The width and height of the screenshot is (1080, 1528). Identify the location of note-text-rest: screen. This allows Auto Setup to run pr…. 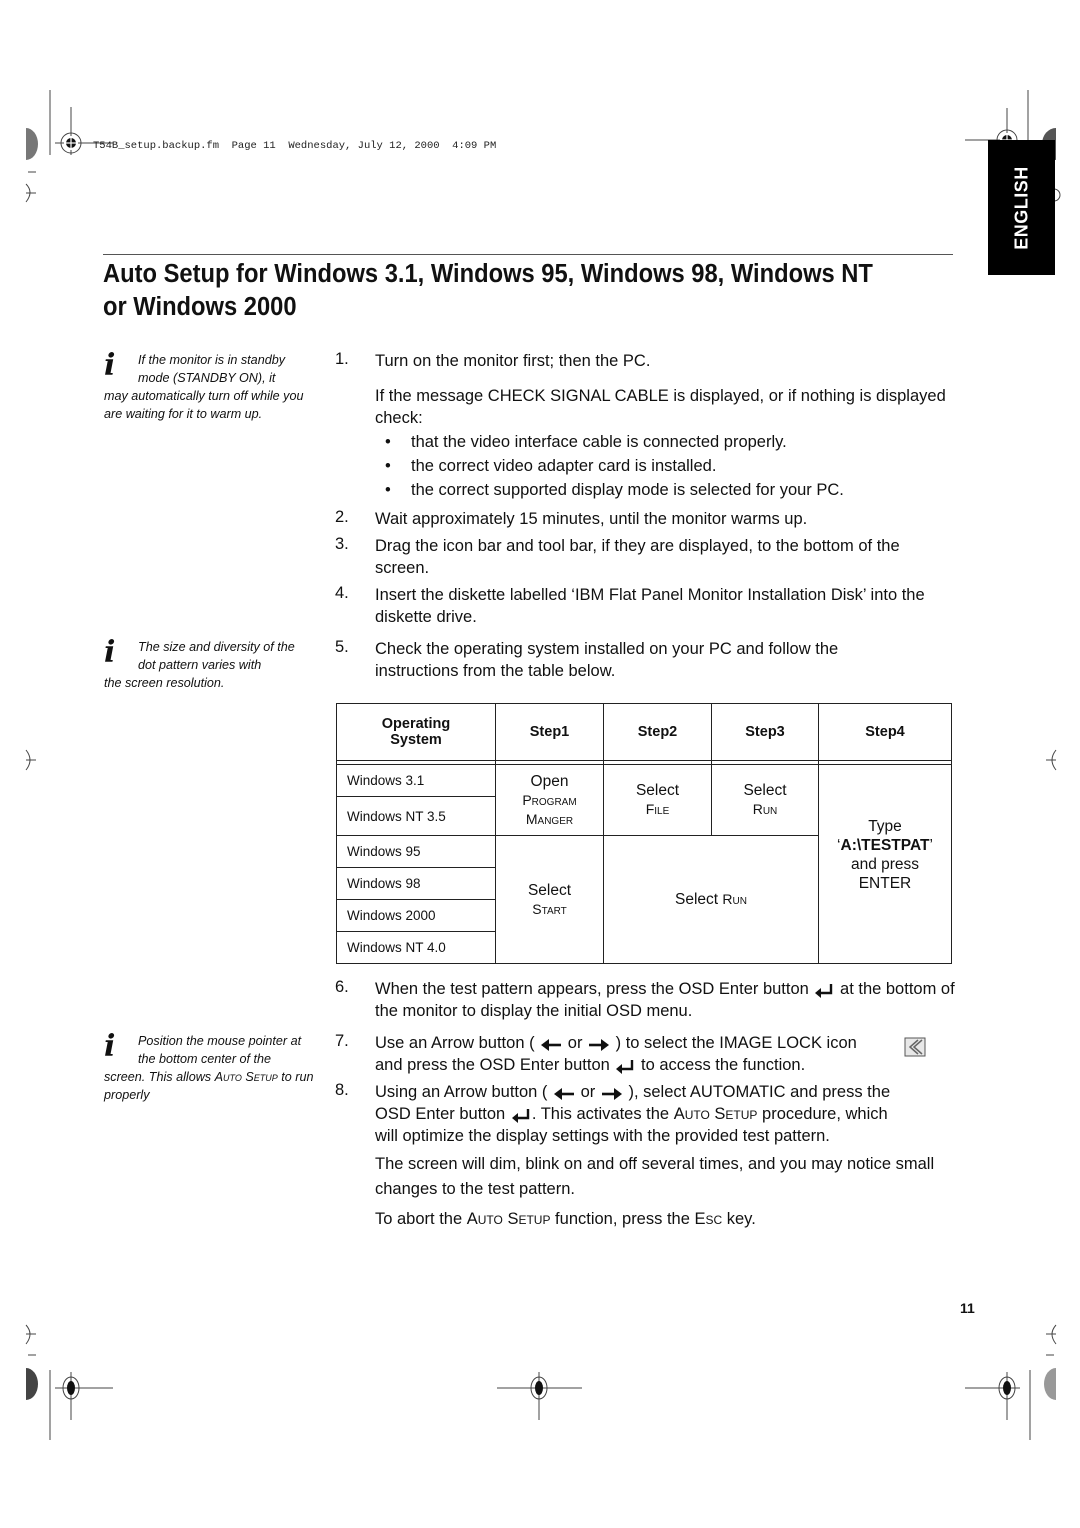
(209, 1086).